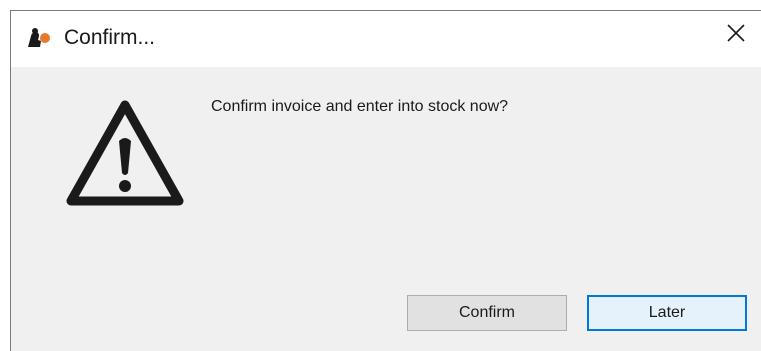 This screenshot has width=761, height=351. I want to click on close-icon, so click(736, 35).